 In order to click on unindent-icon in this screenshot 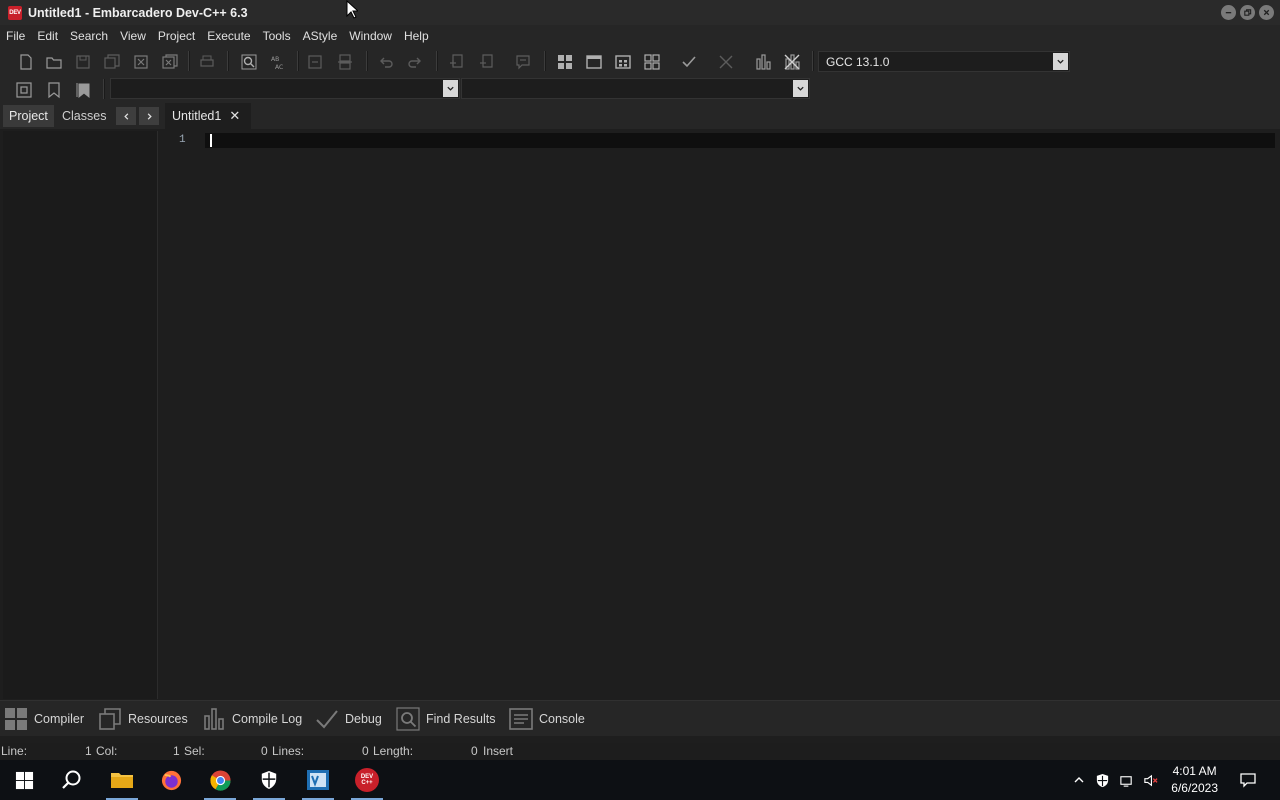, I will do `click(345, 62)`.